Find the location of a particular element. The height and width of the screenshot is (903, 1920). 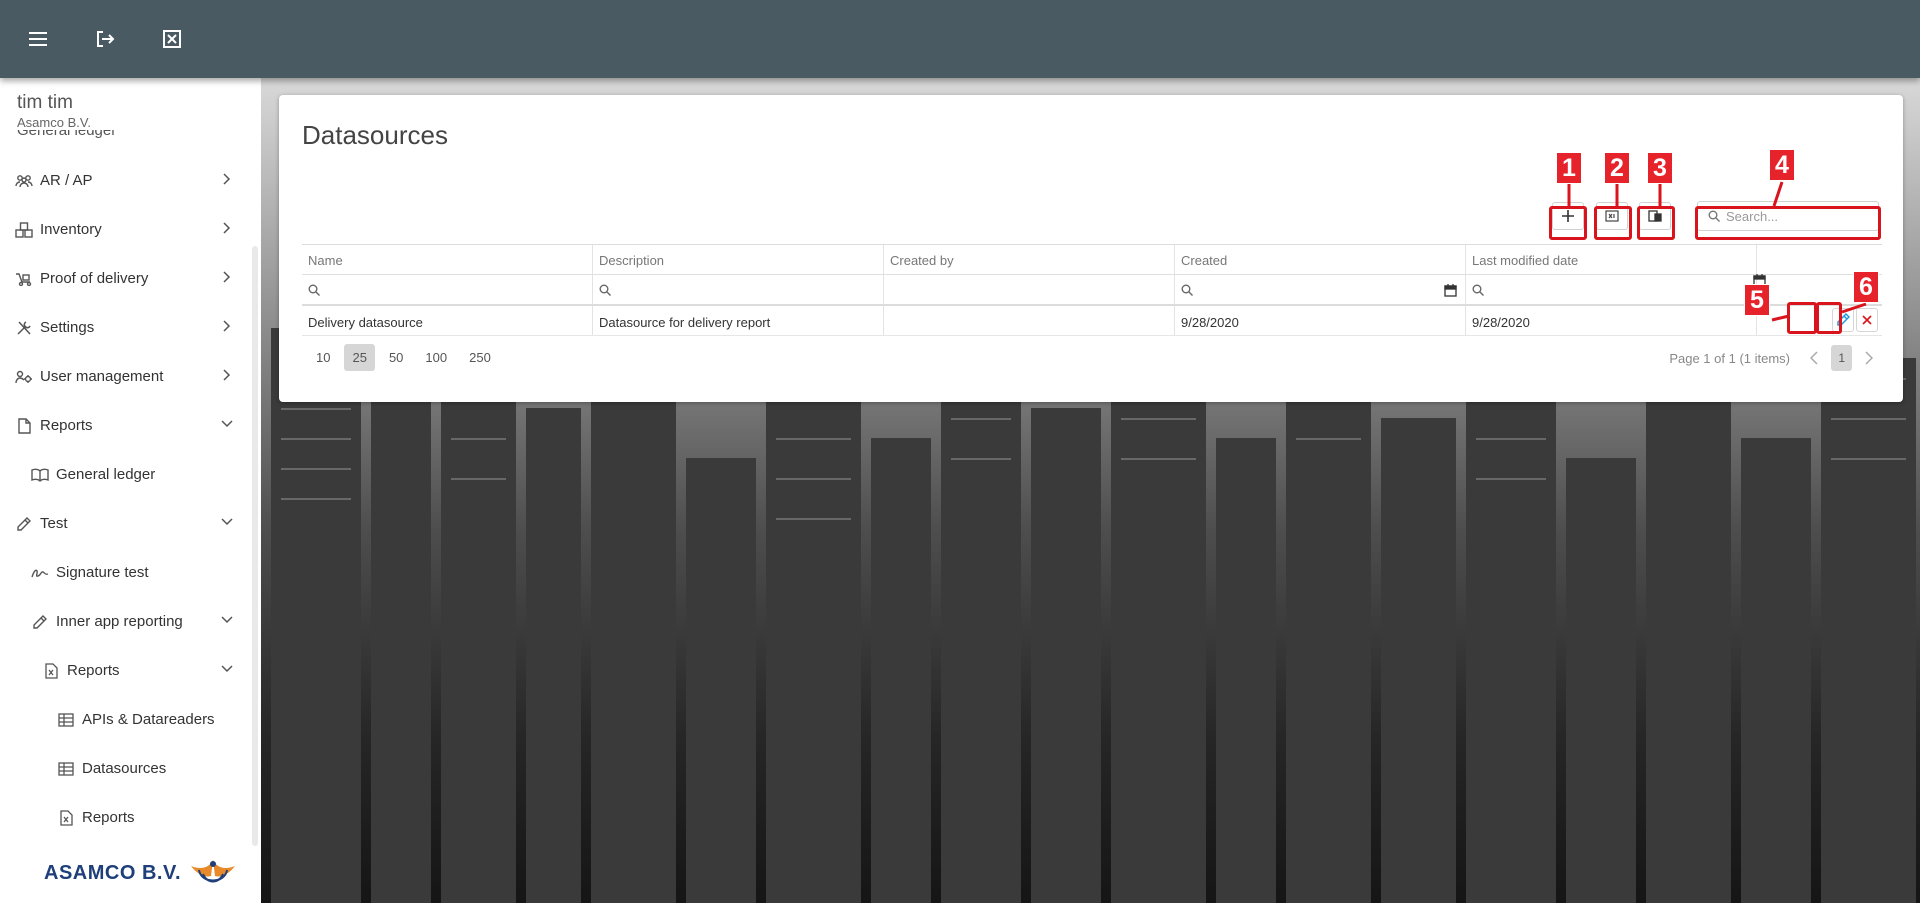

sidebar-item-reports-leaf: Reports is located at coordinates (125, 817).